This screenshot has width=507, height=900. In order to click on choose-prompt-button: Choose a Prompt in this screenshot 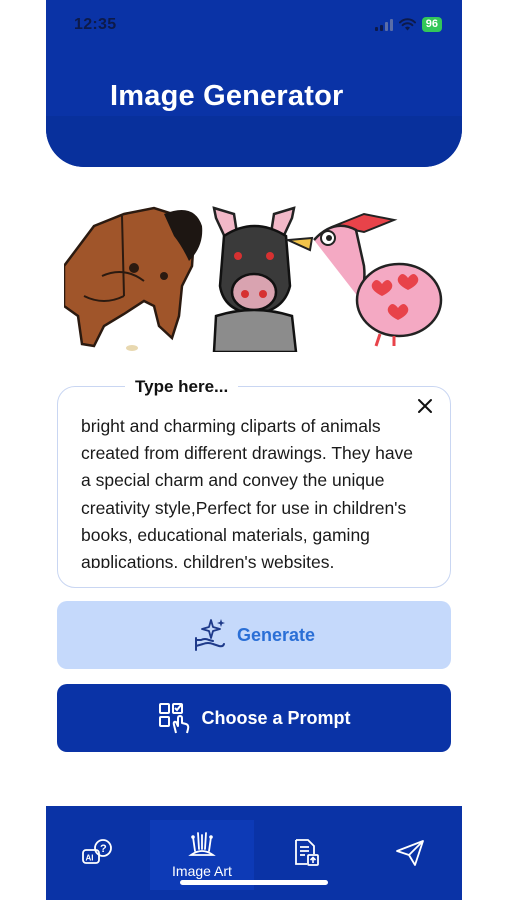, I will do `click(254, 718)`.